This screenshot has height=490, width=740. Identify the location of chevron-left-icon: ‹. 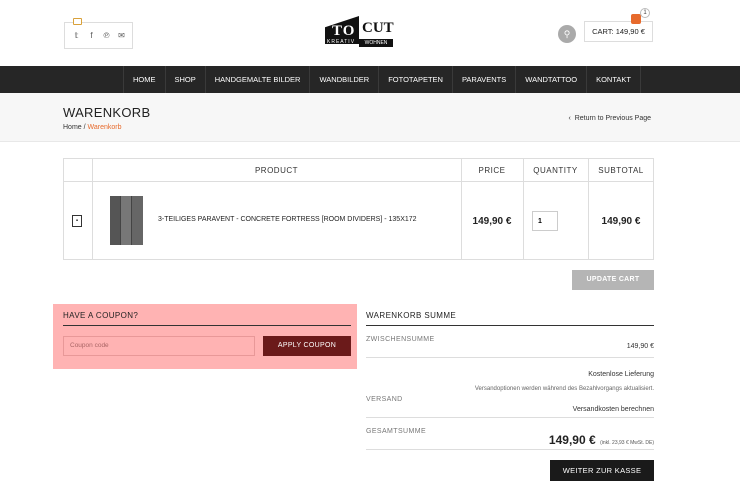
(569, 118).